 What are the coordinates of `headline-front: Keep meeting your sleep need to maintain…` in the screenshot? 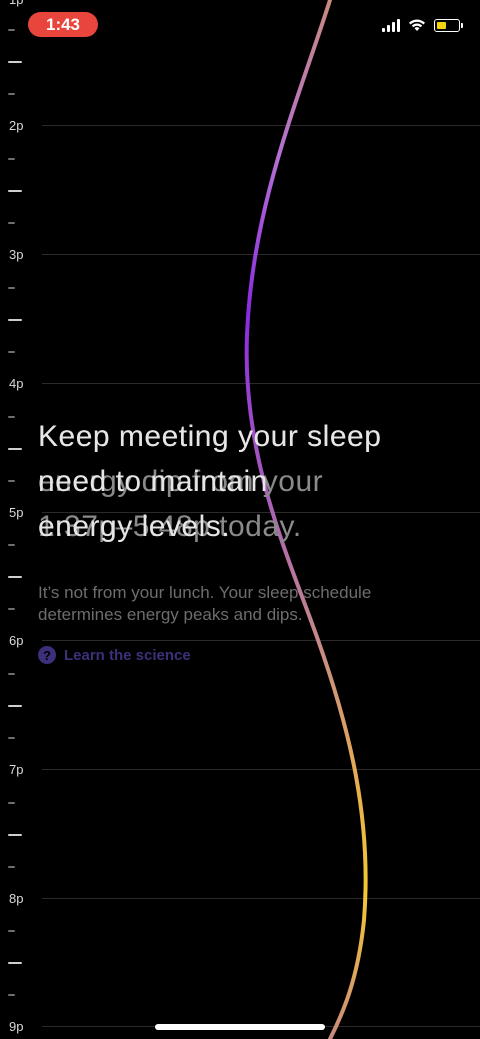 It's located at (209, 481).